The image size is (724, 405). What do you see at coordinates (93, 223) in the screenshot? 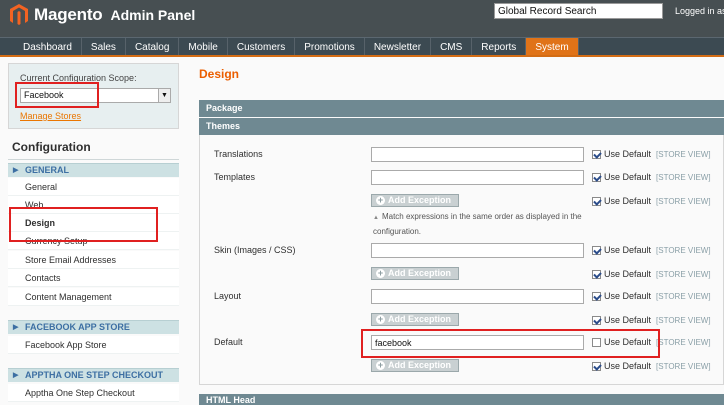
I see `sidebar-item-design: Design` at bounding box center [93, 223].